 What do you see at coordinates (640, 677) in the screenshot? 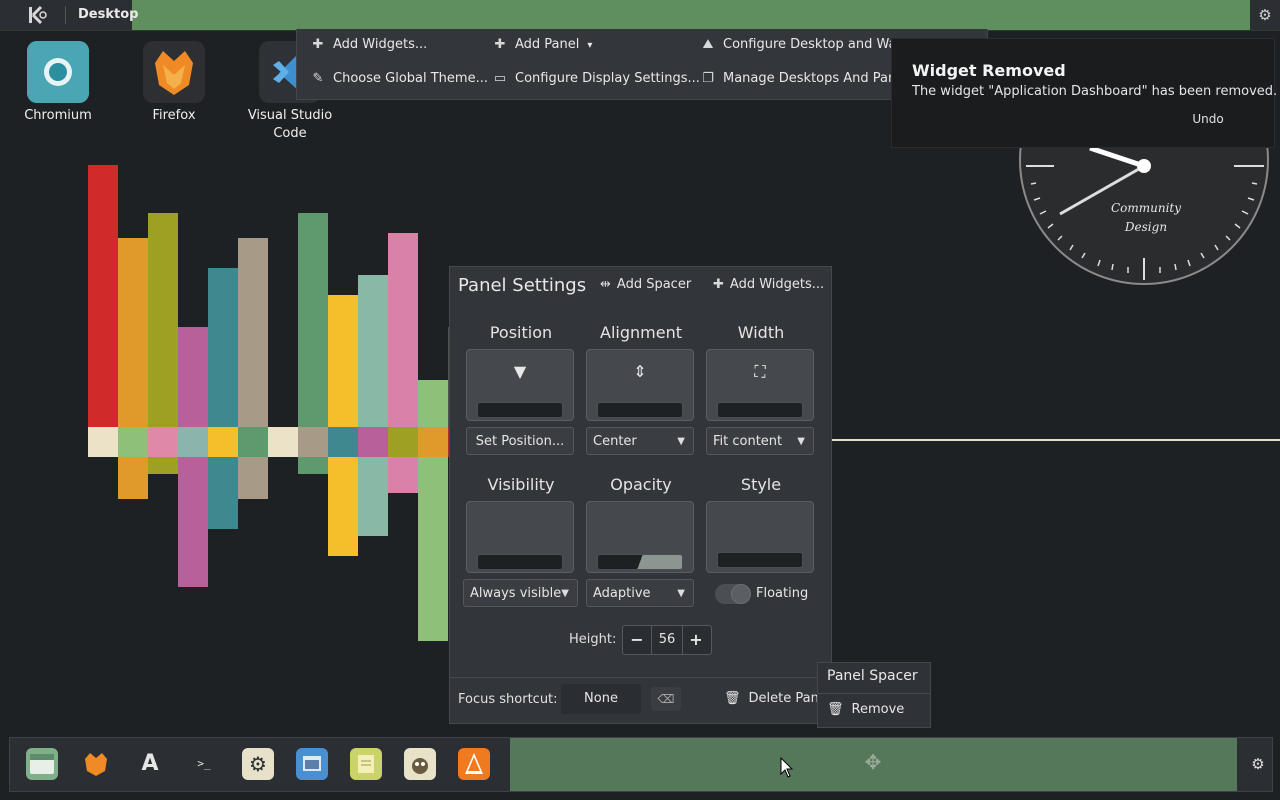
I see `footer-separator` at bounding box center [640, 677].